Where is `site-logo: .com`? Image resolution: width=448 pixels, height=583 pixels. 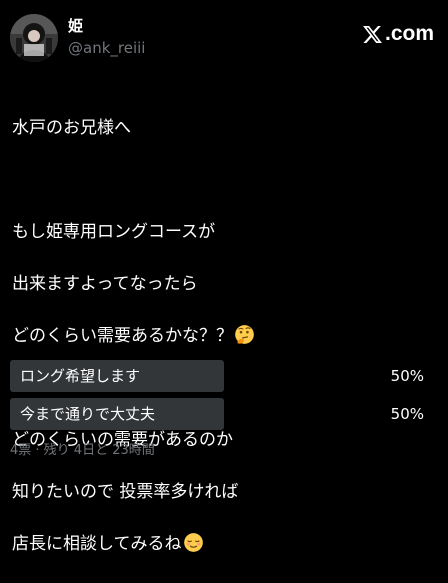 site-logo: .com is located at coordinates (398, 34).